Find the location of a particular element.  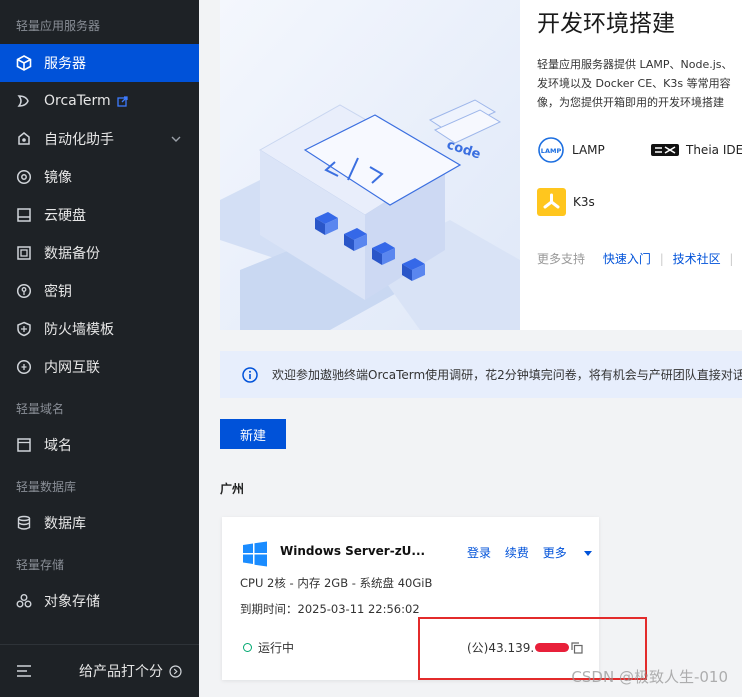

sidebar-item-label: 对象存储 is located at coordinates (72, 602).